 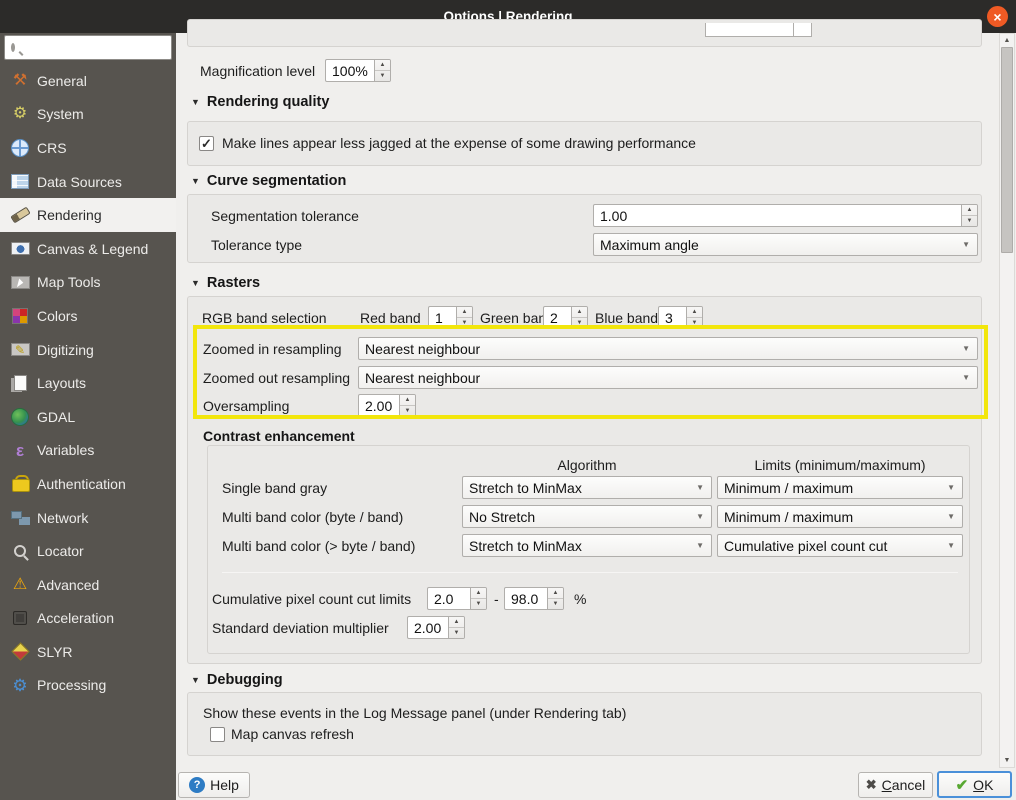 What do you see at coordinates (587, 516) in the screenshot?
I see `multi-band-byte-algorithm-dropdown: No Stretch ▼` at bounding box center [587, 516].